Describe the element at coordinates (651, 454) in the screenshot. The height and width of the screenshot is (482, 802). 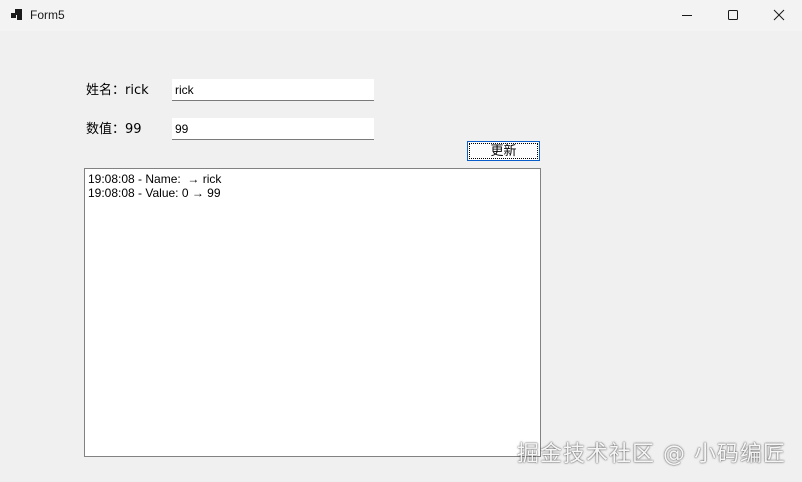
I see `watermark: 掘金技术社区 @ 小码编匠` at that location.